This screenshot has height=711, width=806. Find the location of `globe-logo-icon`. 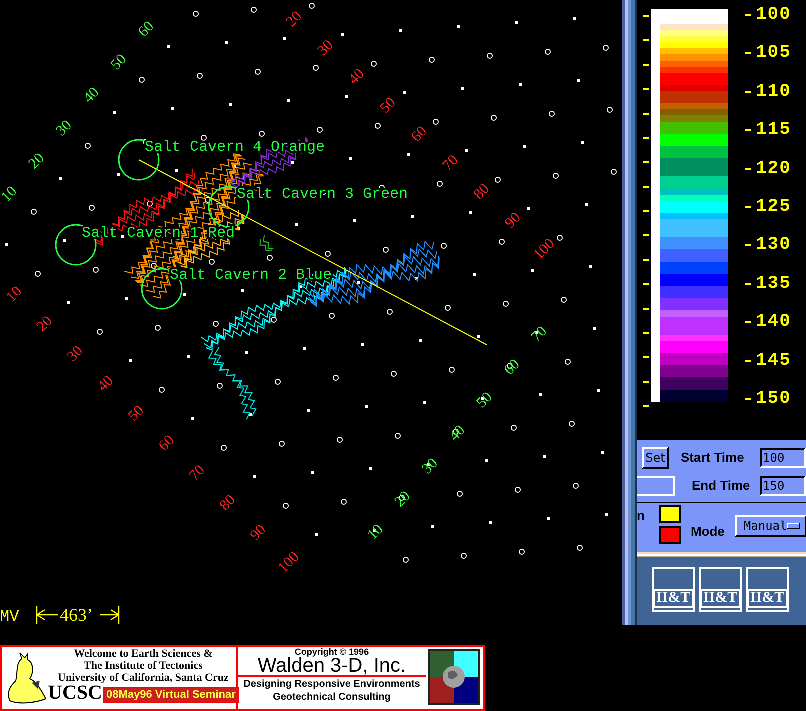

globe-logo-icon is located at coordinates (454, 677).